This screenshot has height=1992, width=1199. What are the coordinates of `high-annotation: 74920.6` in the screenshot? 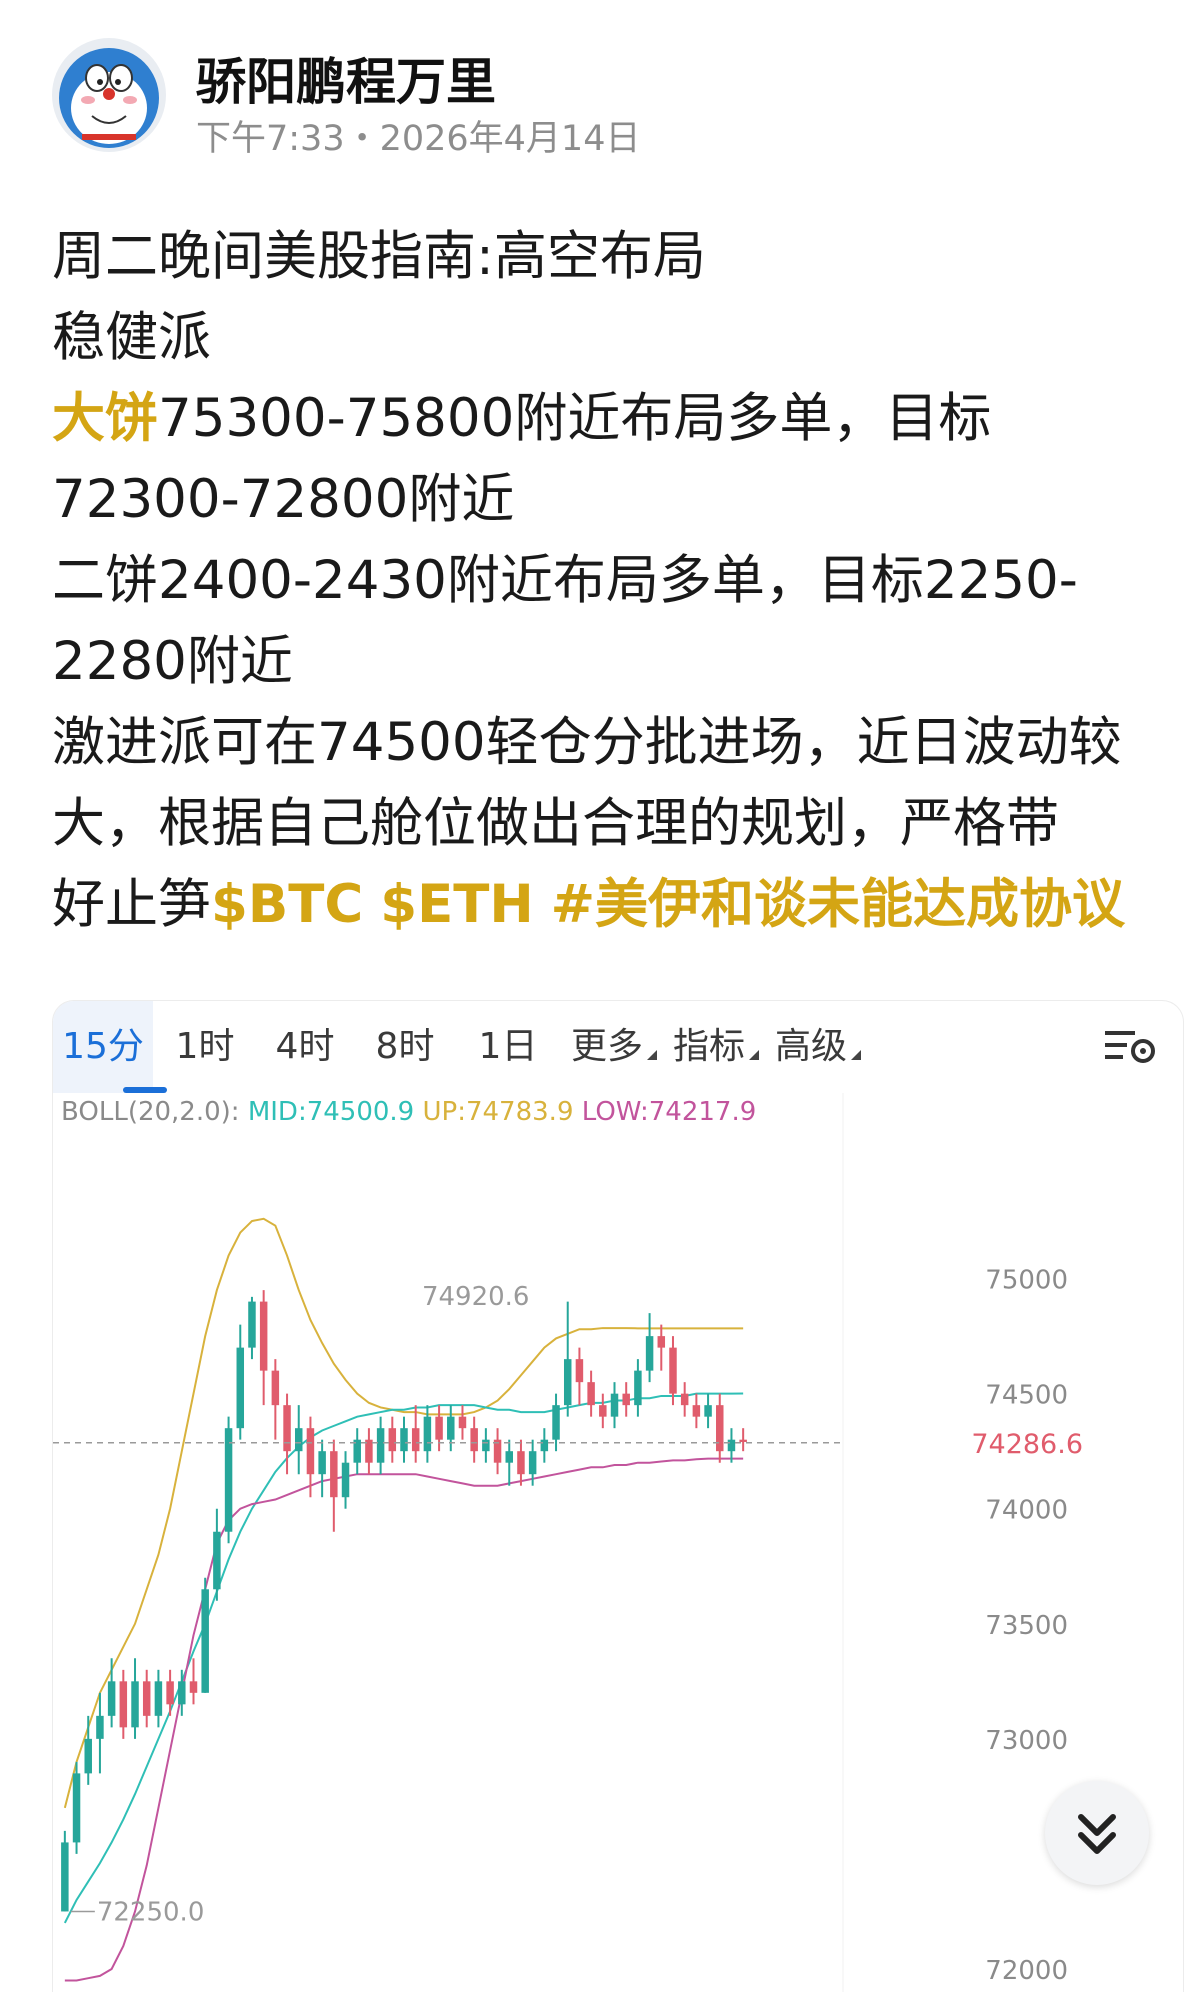 It's located at (476, 1297).